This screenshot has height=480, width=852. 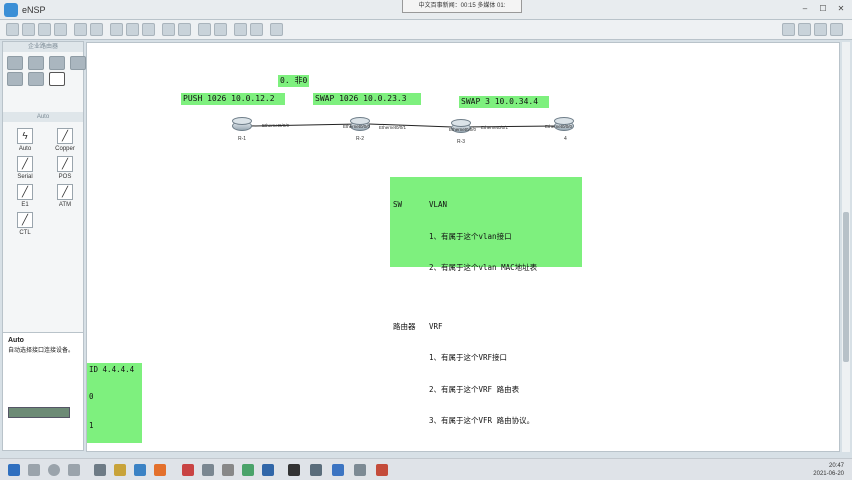 I want to click on delete-icon, so click(x=148, y=29).